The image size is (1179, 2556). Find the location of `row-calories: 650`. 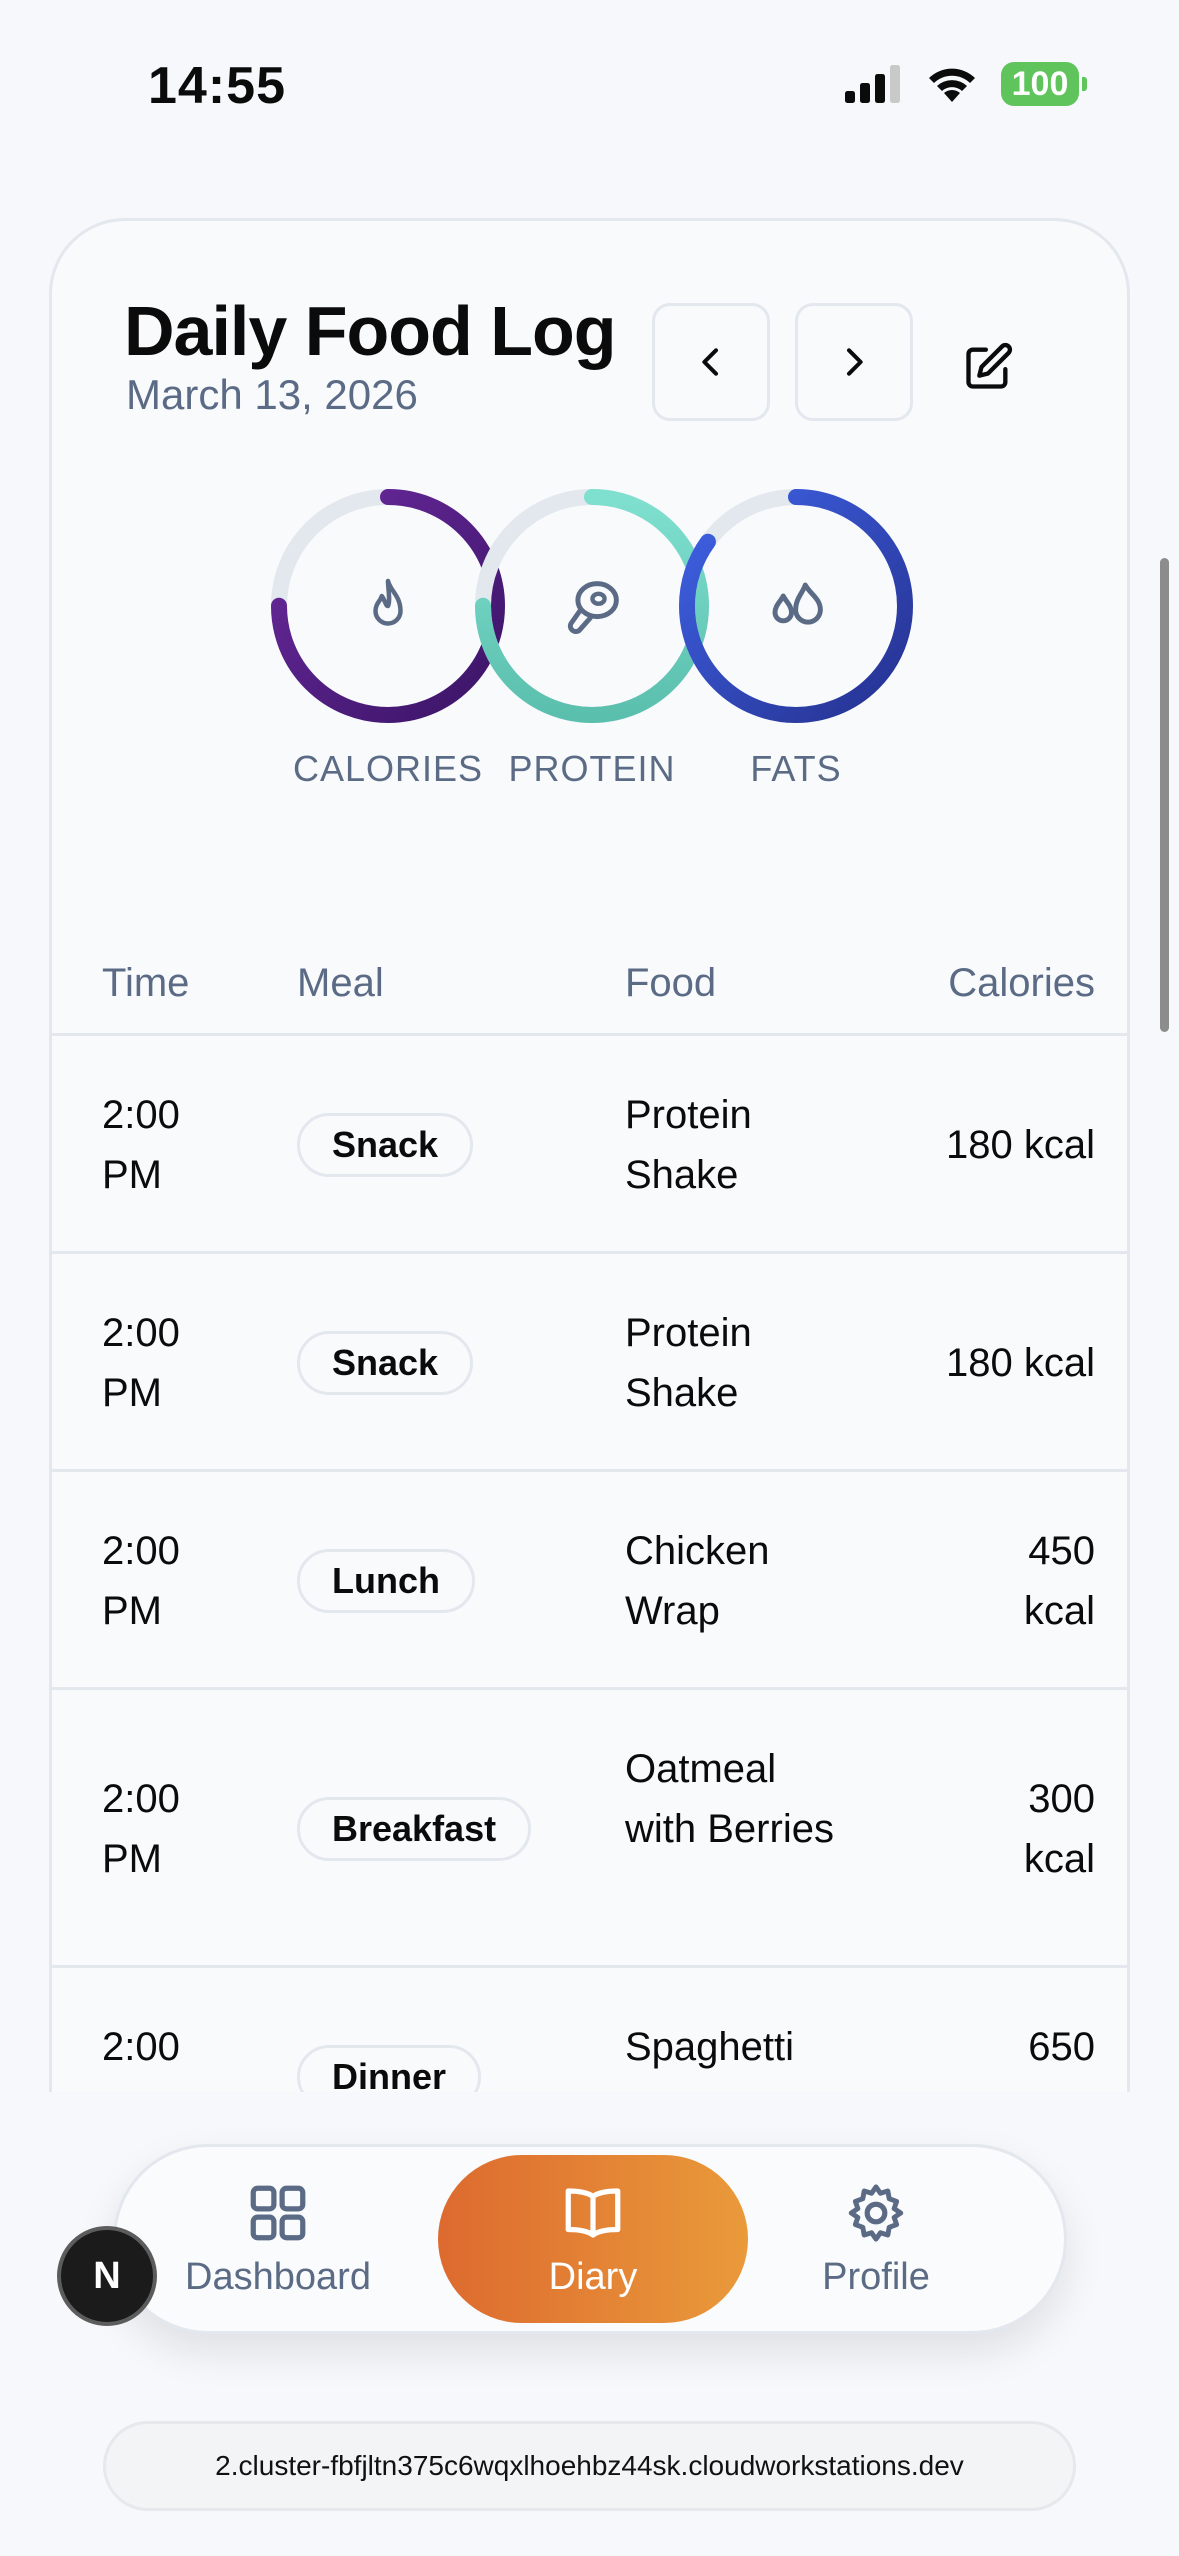

row-calories: 650 is located at coordinates (1061, 2047).